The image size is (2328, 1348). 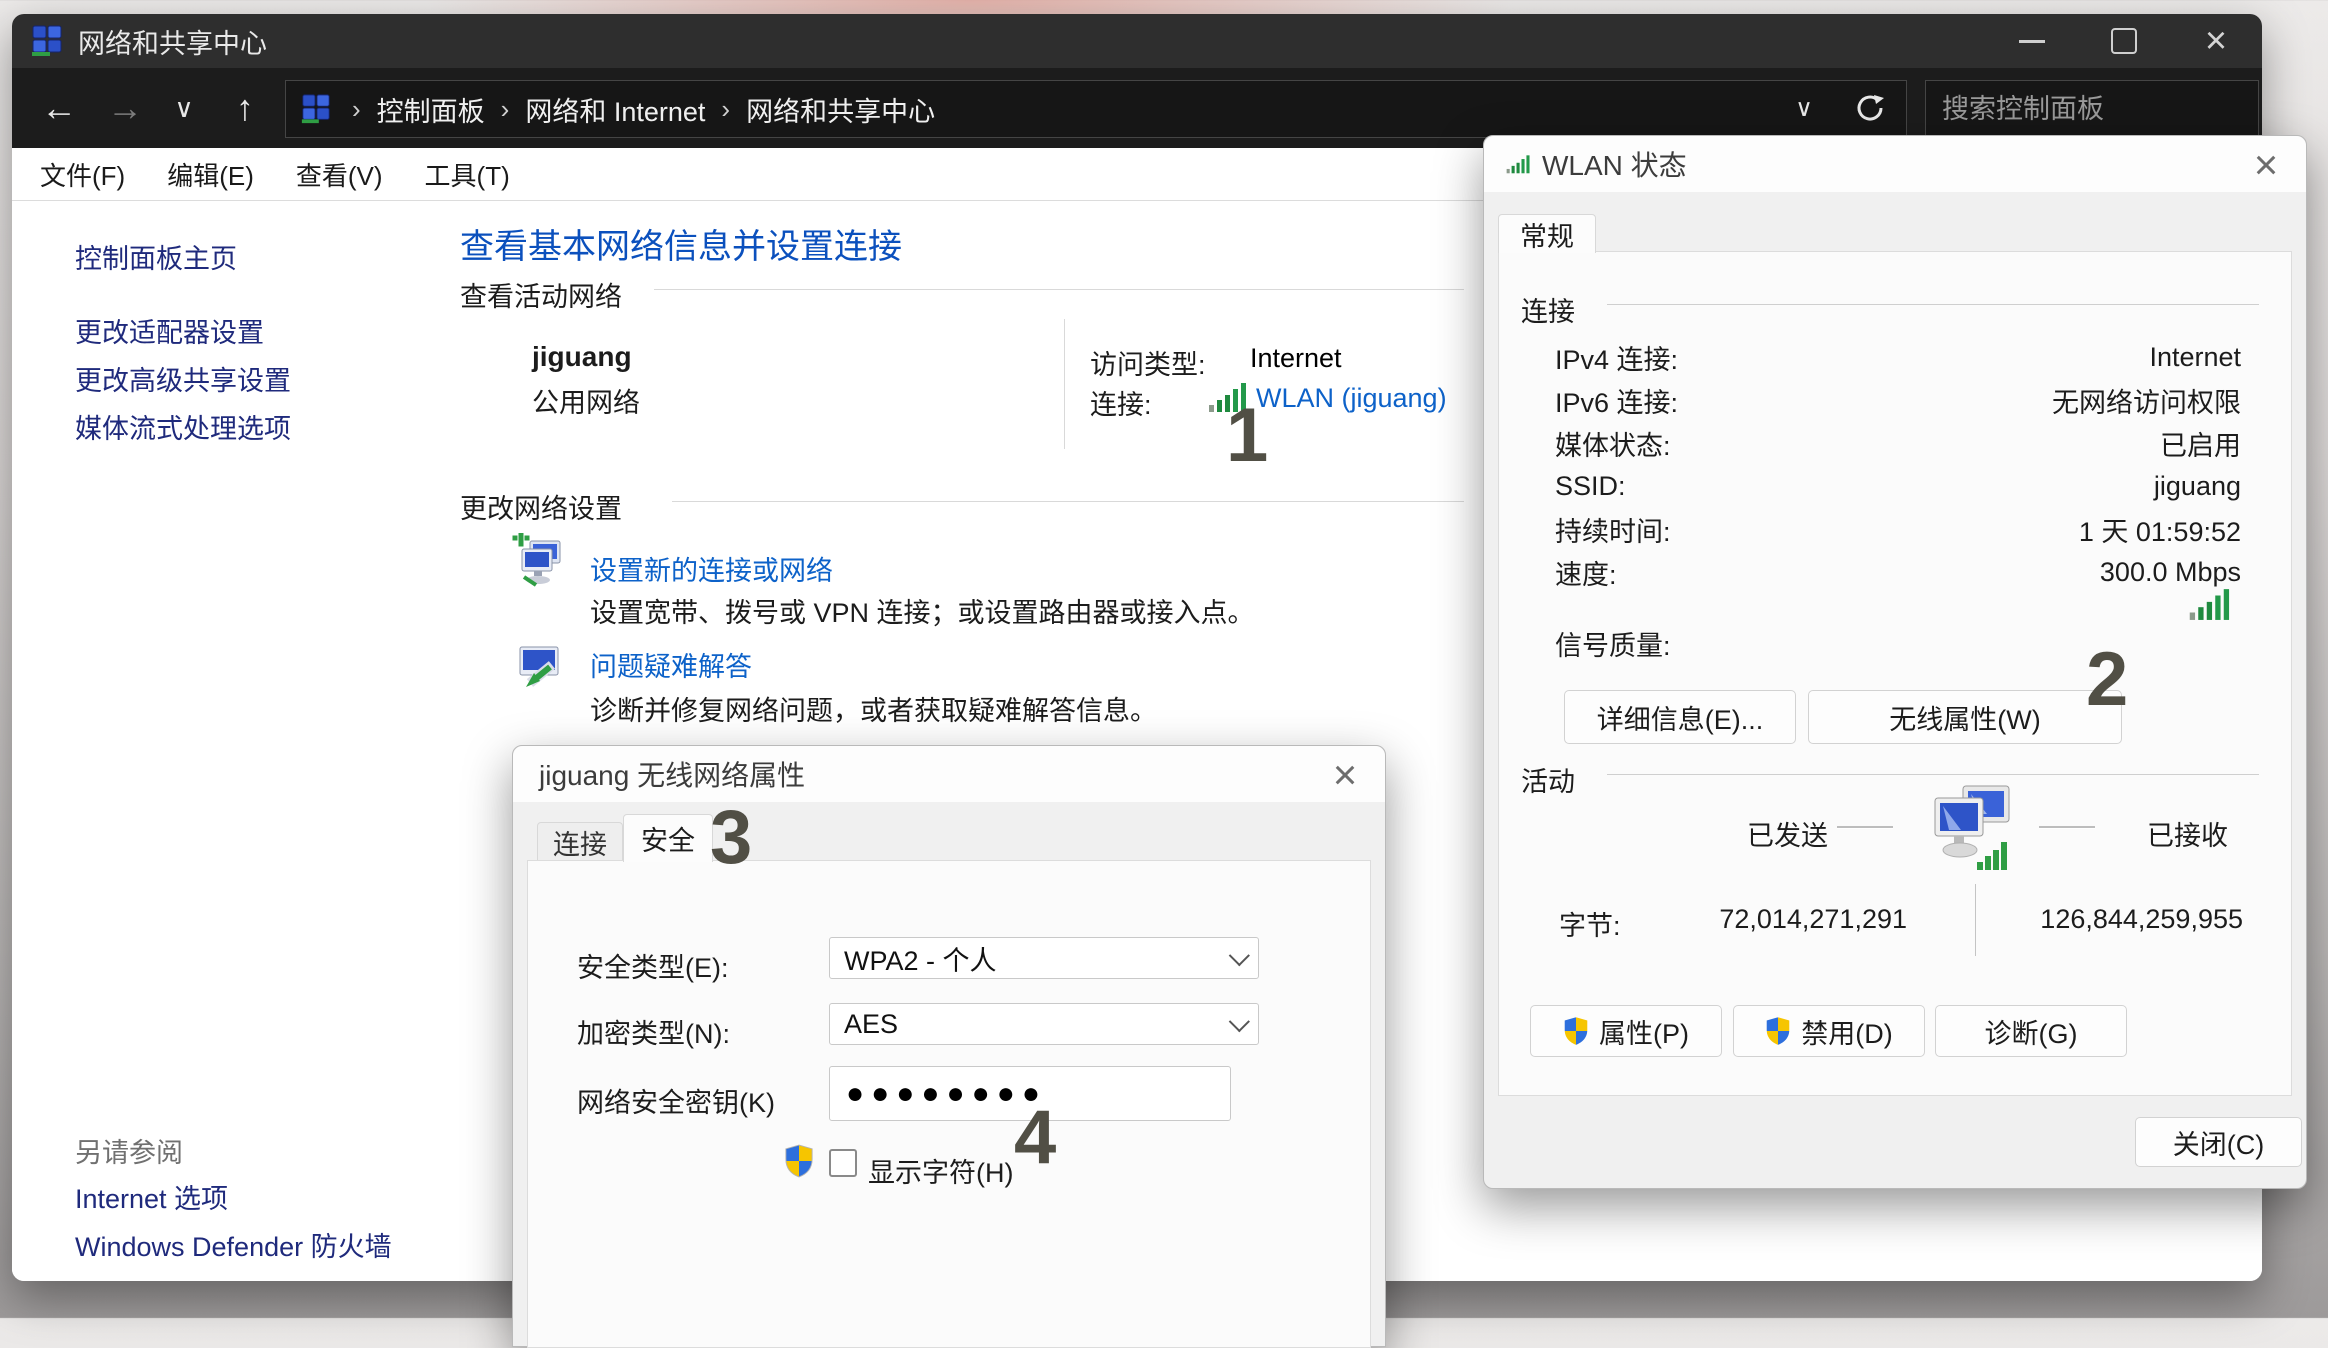 What do you see at coordinates (539, 673) in the screenshot?
I see `troubleshoot-icon` at bounding box center [539, 673].